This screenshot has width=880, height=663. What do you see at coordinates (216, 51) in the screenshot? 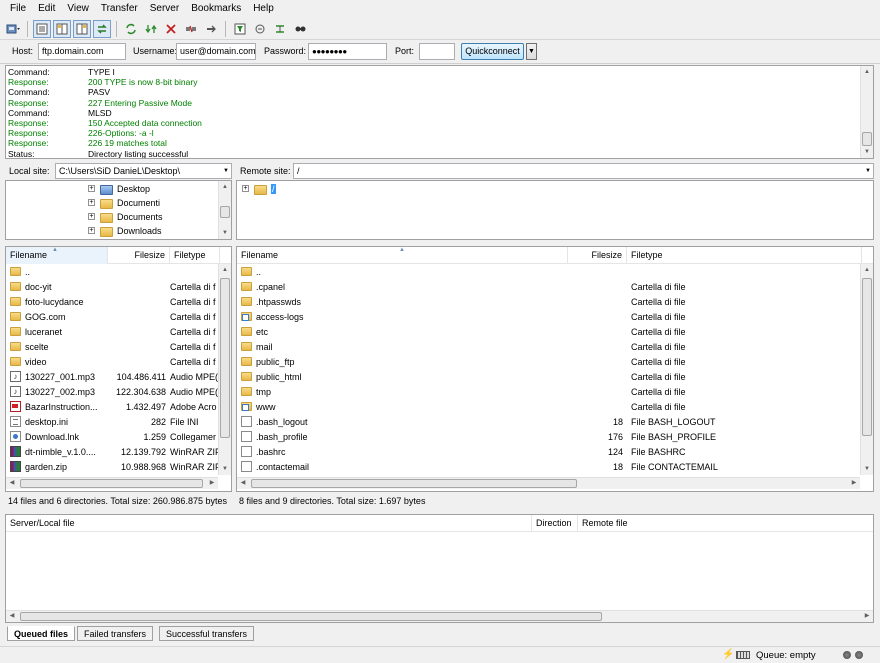
I see `username-input: user@domain.com` at bounding box center [216, 51].